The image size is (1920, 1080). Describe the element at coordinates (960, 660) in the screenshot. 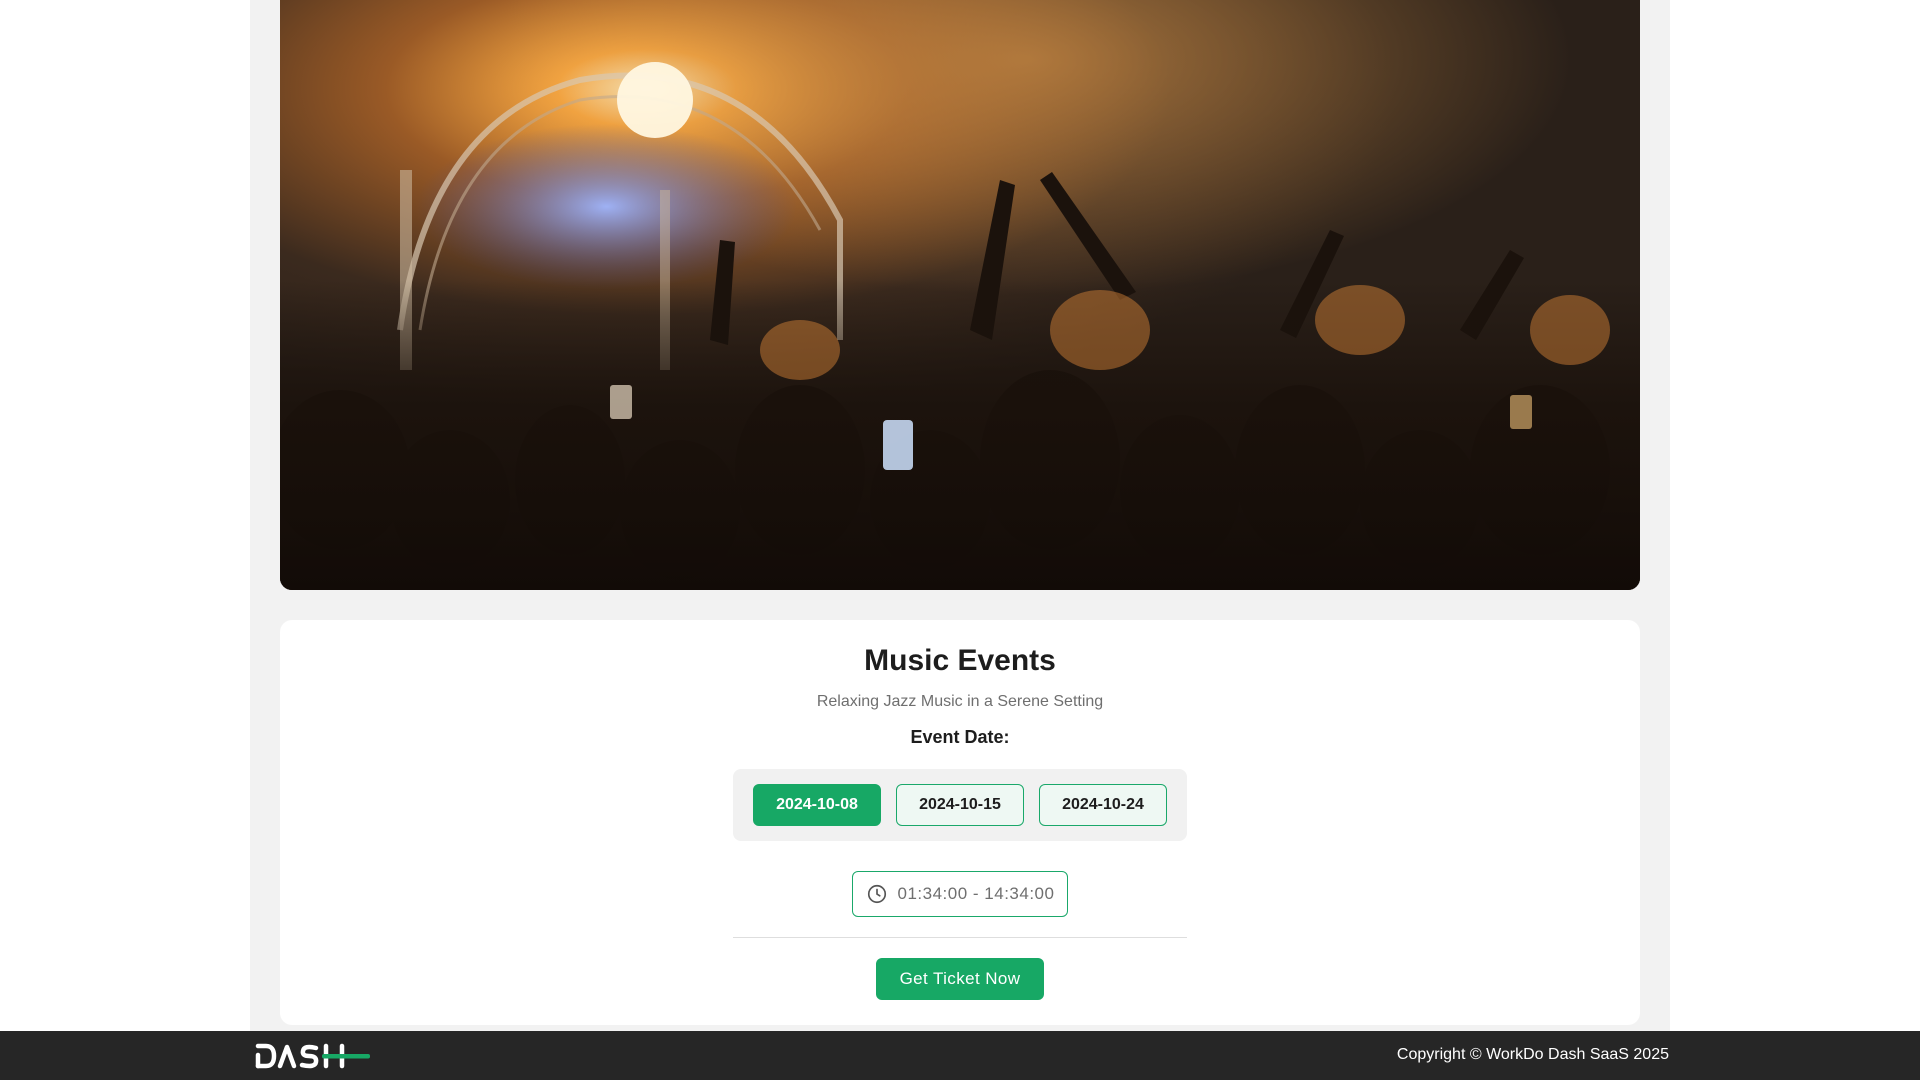

I see `event-title: Music Events` at that location.